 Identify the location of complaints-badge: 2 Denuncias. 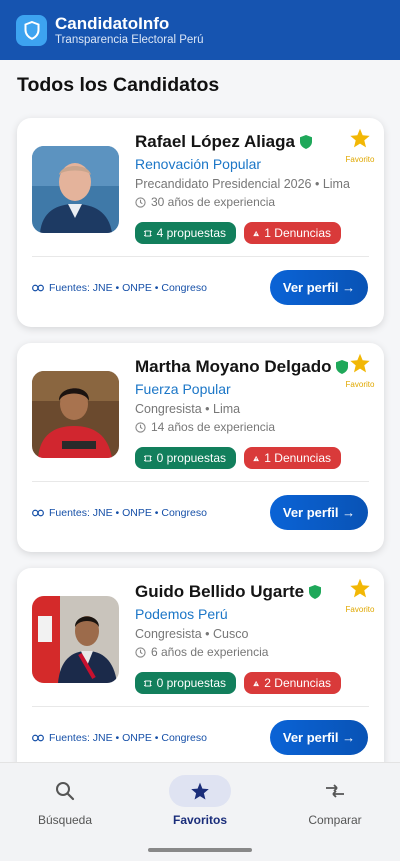
(292, 683).